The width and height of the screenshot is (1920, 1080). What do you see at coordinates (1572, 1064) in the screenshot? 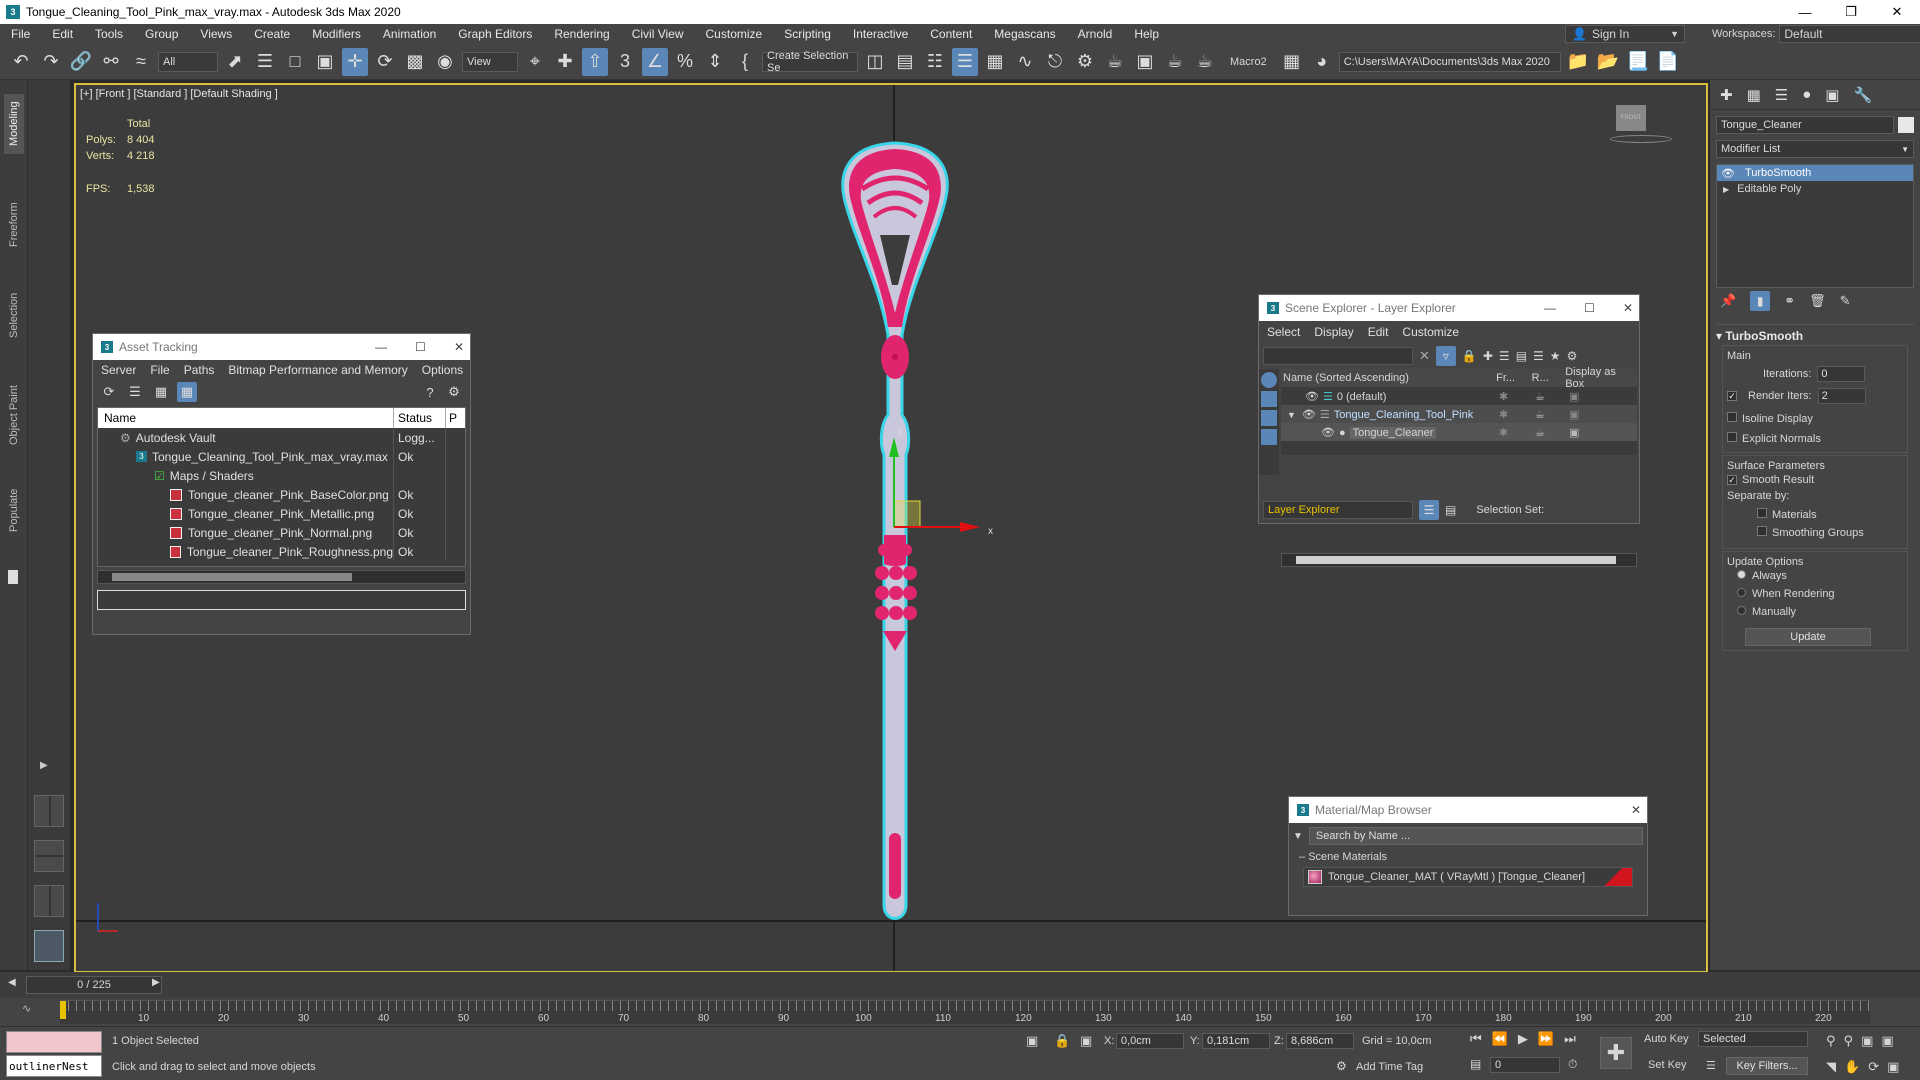
I see `time-config-icon: ⏱` at bounding box center [1572, 1064].